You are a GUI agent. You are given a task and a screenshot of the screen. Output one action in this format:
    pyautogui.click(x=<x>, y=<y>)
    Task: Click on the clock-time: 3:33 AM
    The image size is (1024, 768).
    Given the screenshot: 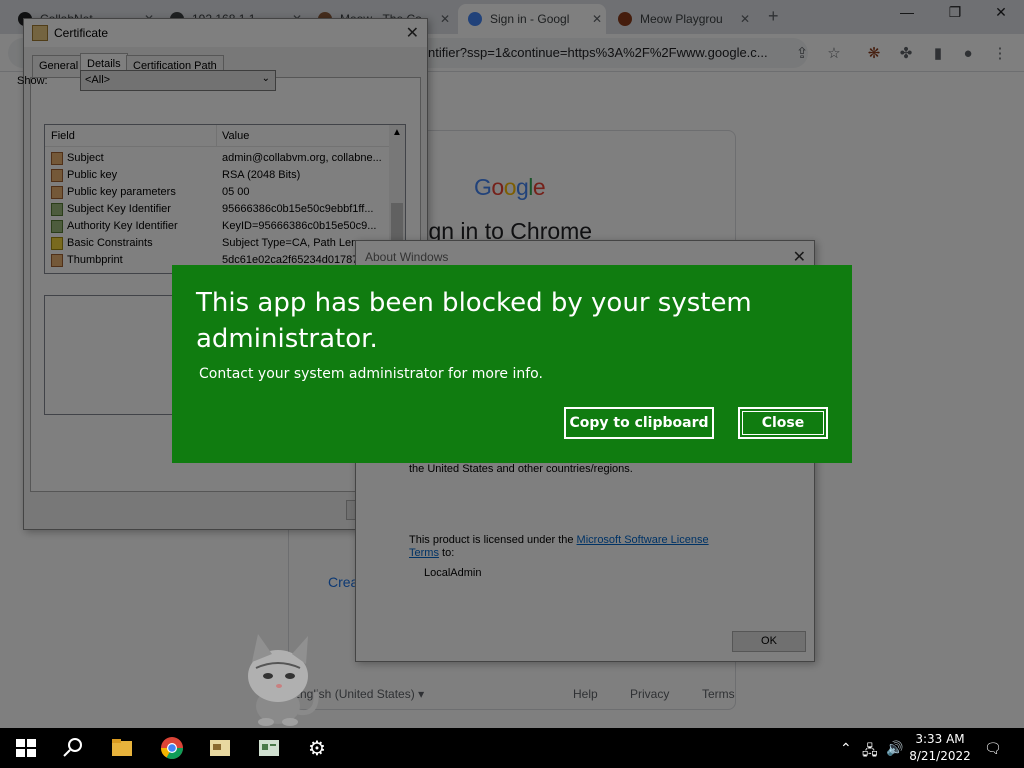 What is the action you would take?
    pyautogui.click(x=940, y=739)
    